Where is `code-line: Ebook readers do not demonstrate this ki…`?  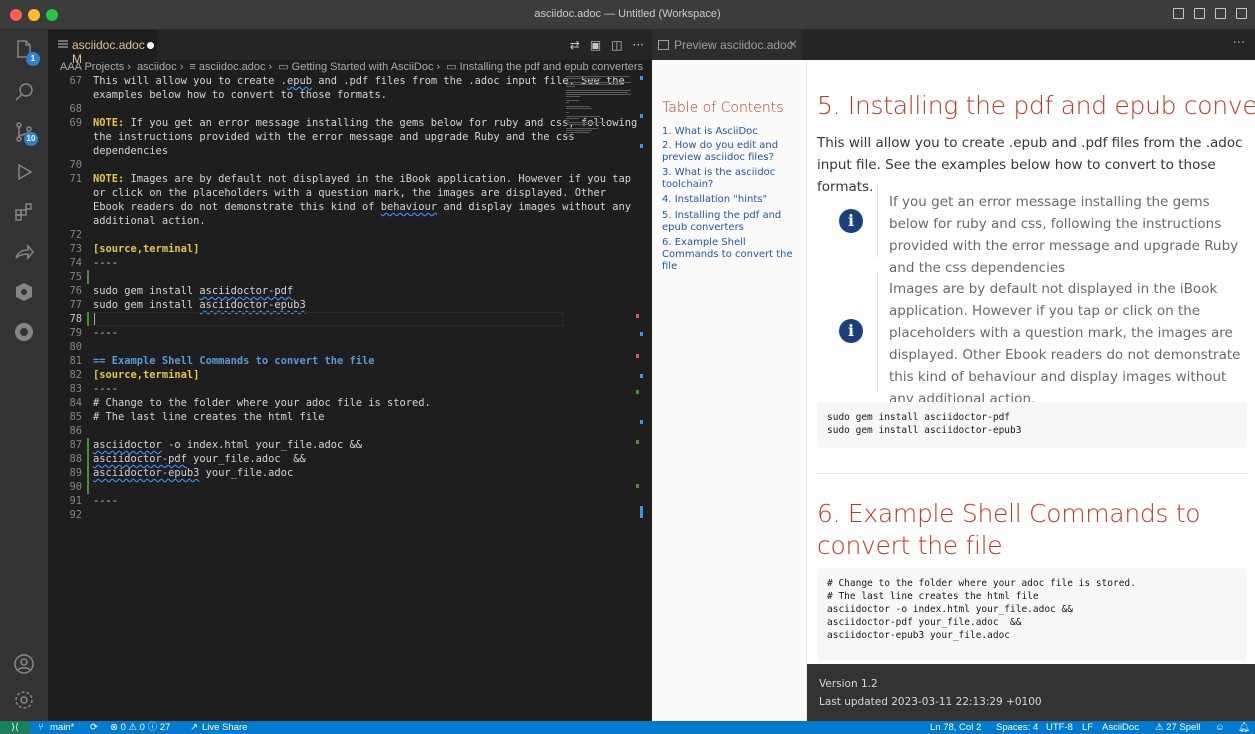
code-line: Ebook readers do not demonstrate this ki… is located at coordinates (339, 207).